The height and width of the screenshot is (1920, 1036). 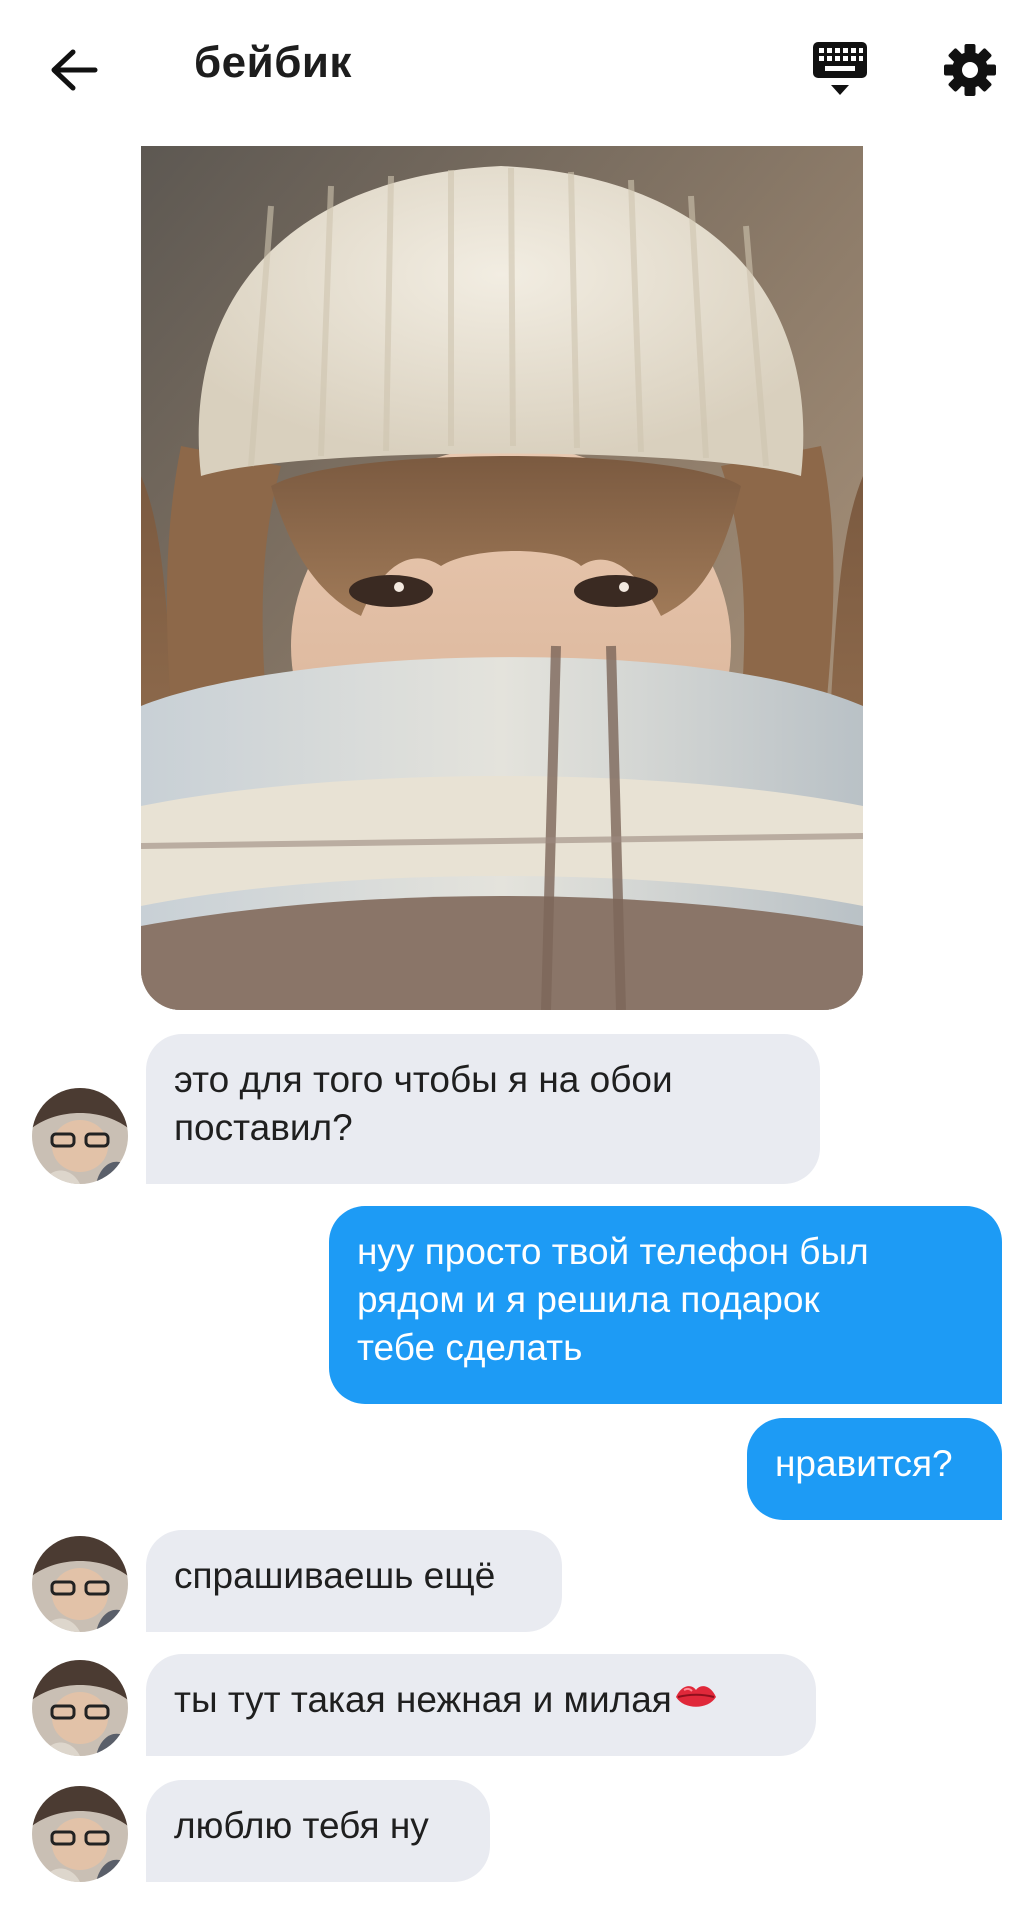 I want to click on chat-title: бейбик, so click(x=273, y=62).